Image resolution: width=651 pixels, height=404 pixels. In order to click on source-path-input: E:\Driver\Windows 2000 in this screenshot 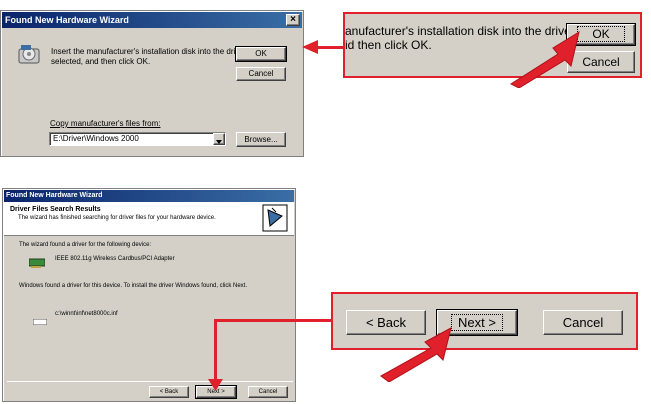, I will do `click(137, 139)`.